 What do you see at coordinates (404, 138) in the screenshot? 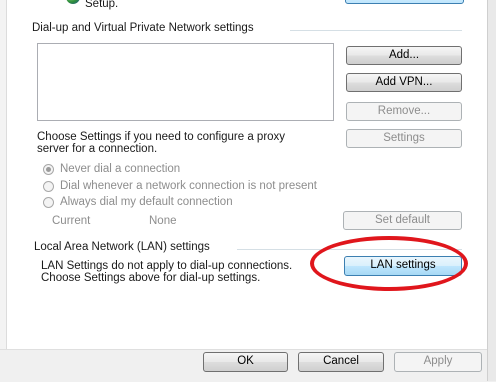
I see `dialup-settings-button: Settings` at bounding box center [404, 138].